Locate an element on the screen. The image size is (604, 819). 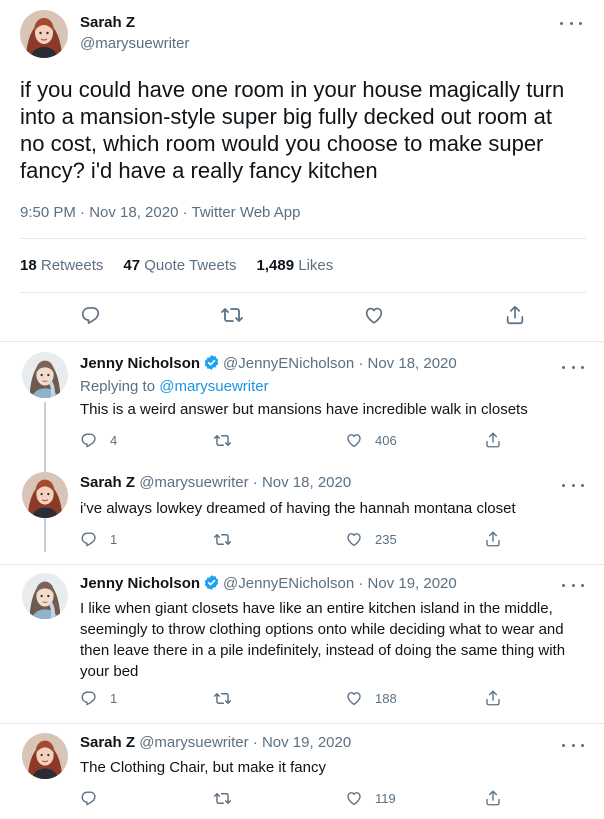
quote-tweets-stat: 47 Quote Tweets is located at coordinates (179, 265).